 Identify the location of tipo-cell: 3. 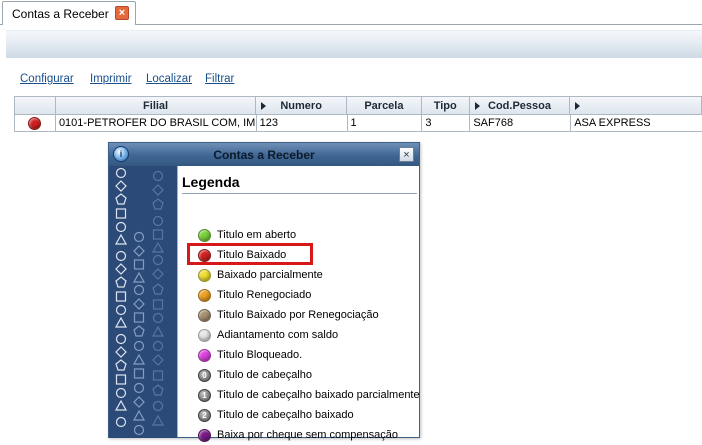
(446, 123).